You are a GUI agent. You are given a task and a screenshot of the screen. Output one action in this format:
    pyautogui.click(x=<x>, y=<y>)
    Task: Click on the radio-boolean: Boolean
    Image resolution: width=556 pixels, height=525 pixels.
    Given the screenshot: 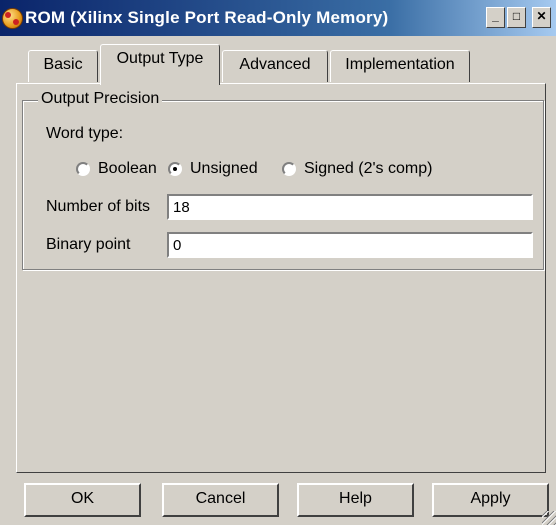 What is the action you would take?
    pyautogui.click(x=116, y=169)
    